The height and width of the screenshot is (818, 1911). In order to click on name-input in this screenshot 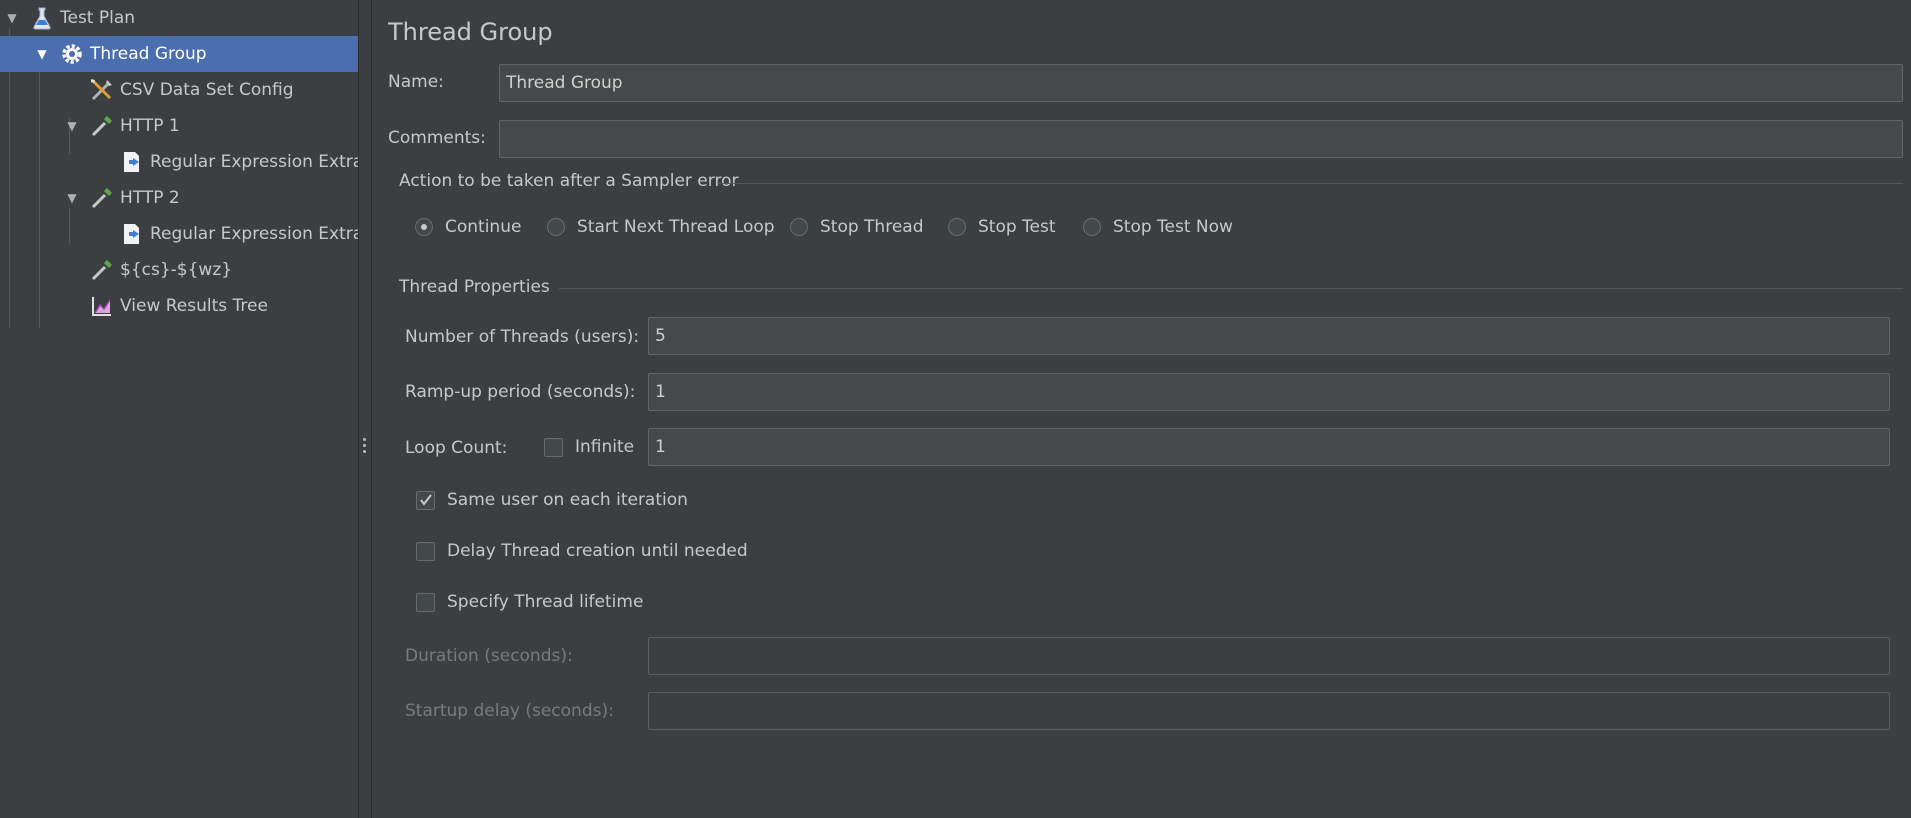, I will do `click(1201, 83)`.